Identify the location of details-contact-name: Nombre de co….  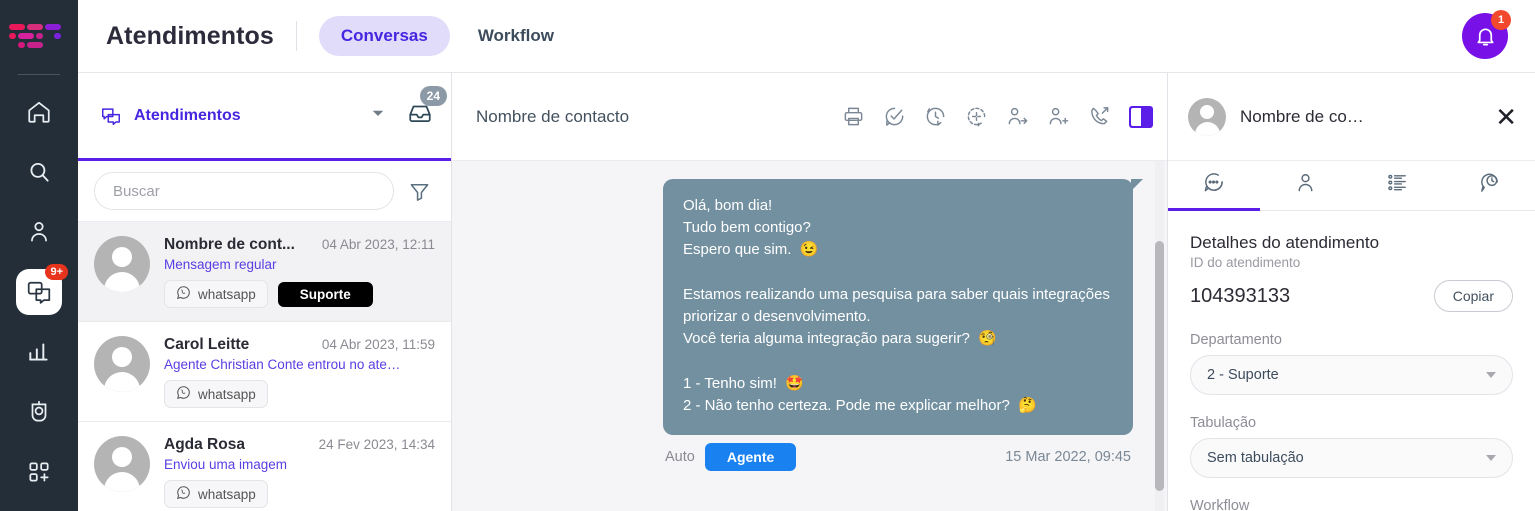
(1302, 116).